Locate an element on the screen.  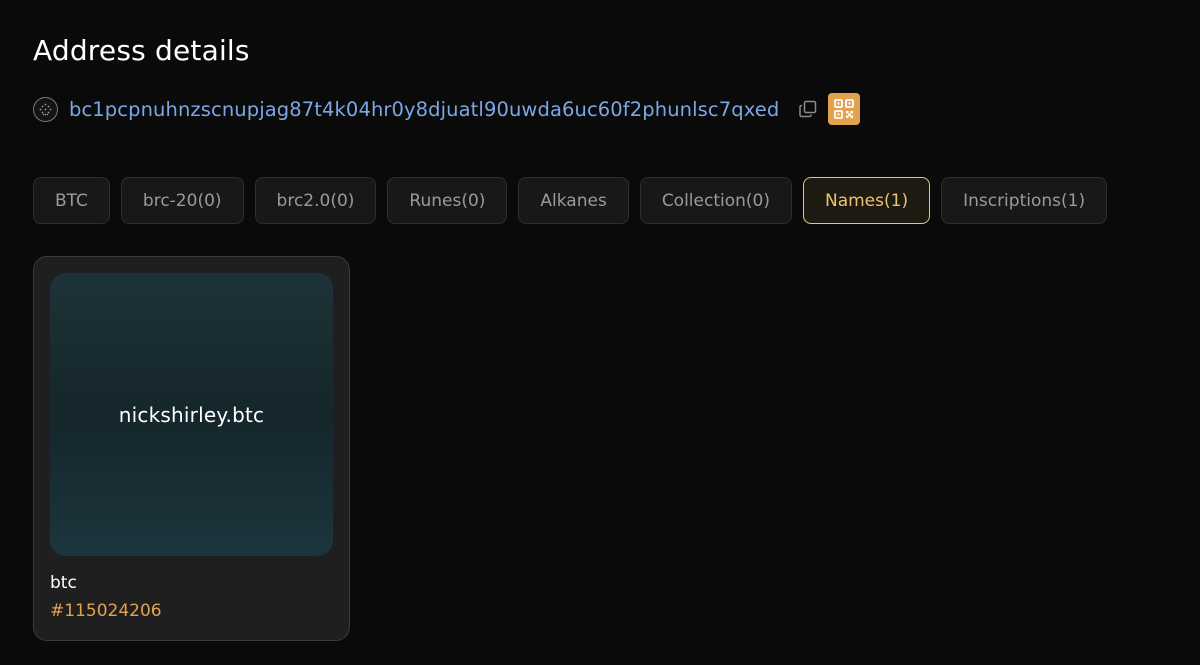
tab-alkanes: Alkanes is located at coordinates (573, 200).